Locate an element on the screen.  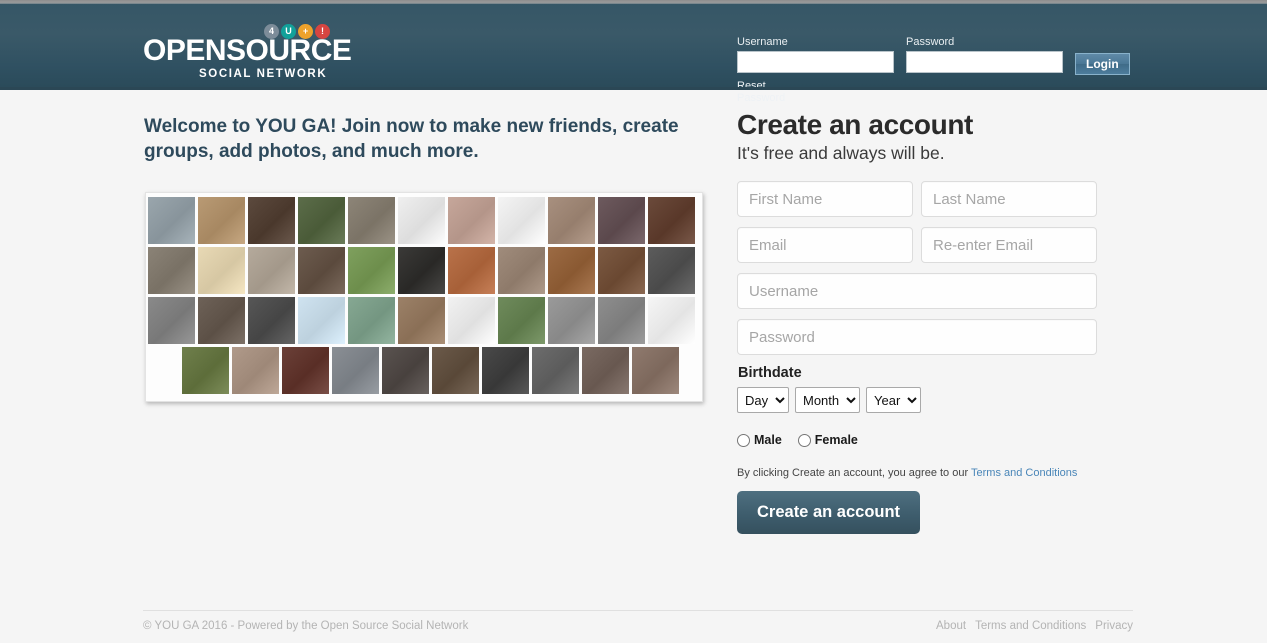
avatar-man-glasses-bw is located at coordinates (271, 320).